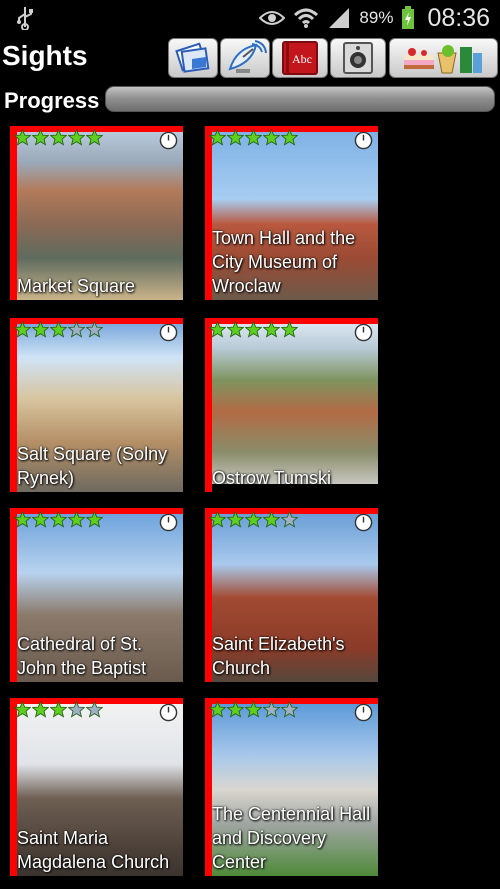  Describe the element at coordinates (82, 656) in the screenshot. I see `sight-name: Cathedral of St. John the Baptist` at that location.